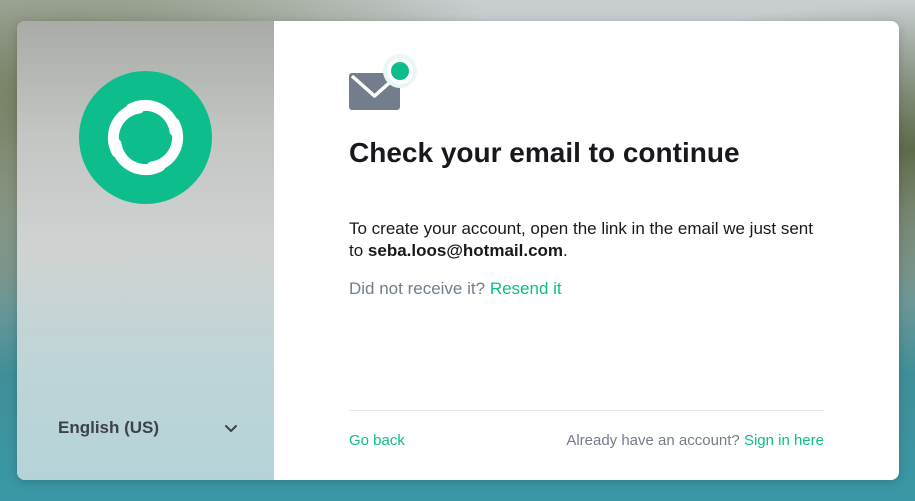 The image size is (915, 501). I want to click on element-logo-glyph, so click(145, 137).